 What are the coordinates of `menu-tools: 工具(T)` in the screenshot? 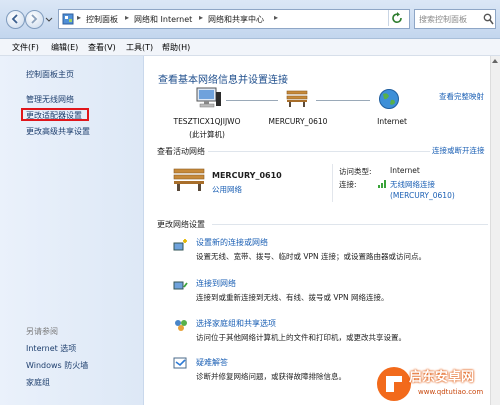 It's located at (139, 47).